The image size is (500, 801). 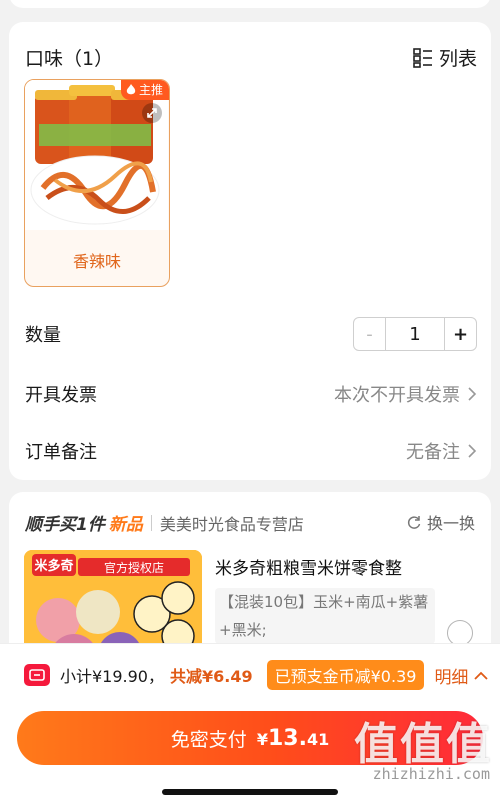 What do you see at coordinates (457, 59) in the screenshot?
I see `list-toggle-label: 列表` at bounding box center [457, 59].